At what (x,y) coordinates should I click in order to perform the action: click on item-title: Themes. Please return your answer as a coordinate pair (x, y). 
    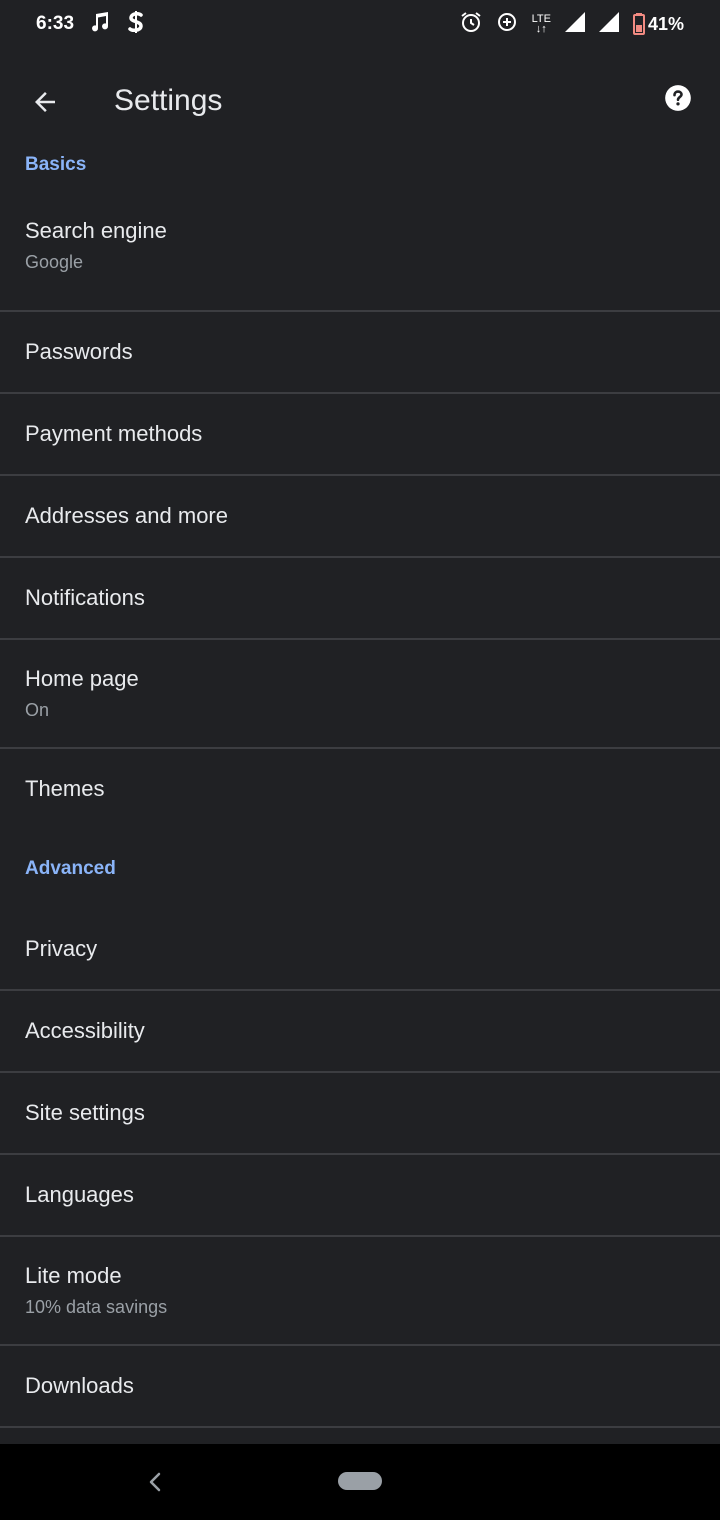
    Looking at the image, I should click on (65, 788).